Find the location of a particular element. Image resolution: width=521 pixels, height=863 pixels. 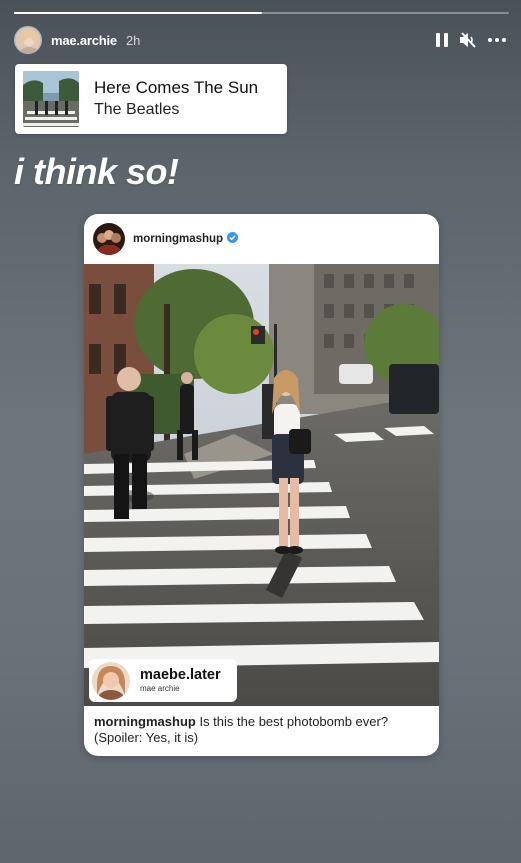

post-header: morningmashup is located at coordinates (261, 239).